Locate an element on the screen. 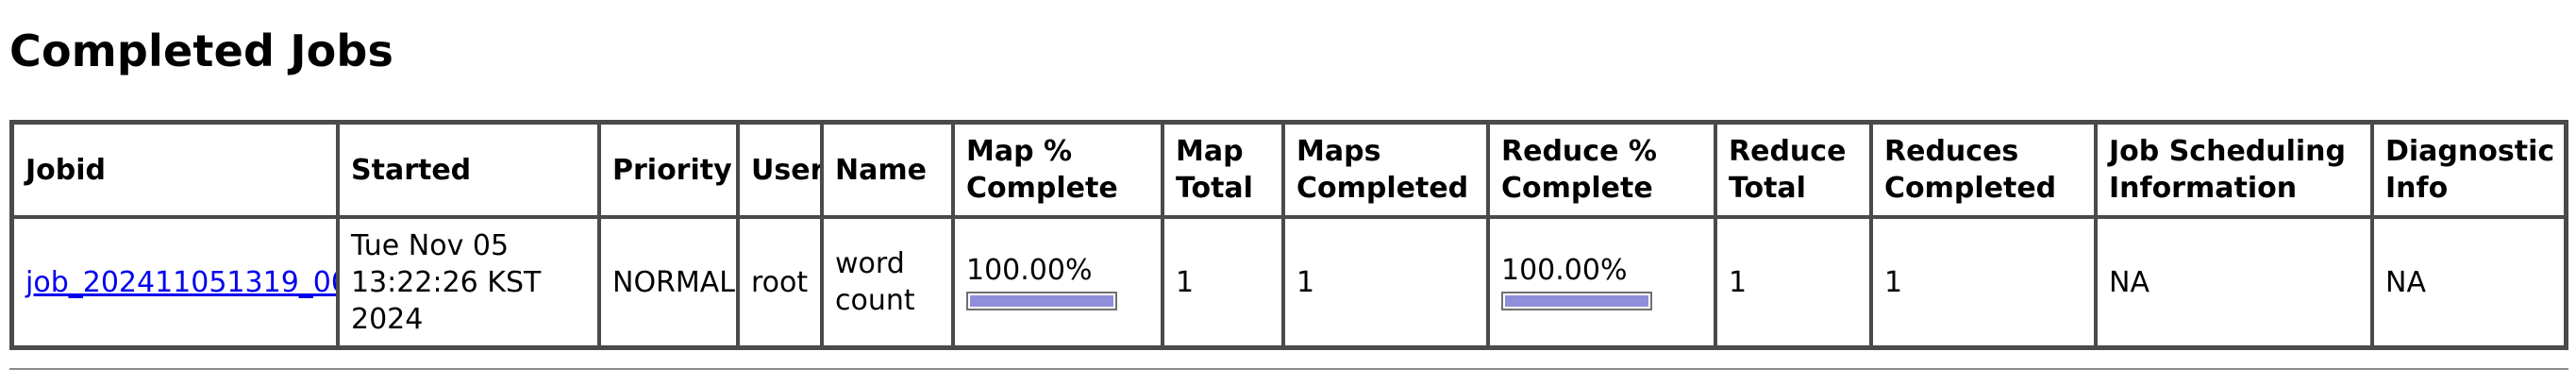  reduce-progress-fill is located at coordinates (1576, 301).